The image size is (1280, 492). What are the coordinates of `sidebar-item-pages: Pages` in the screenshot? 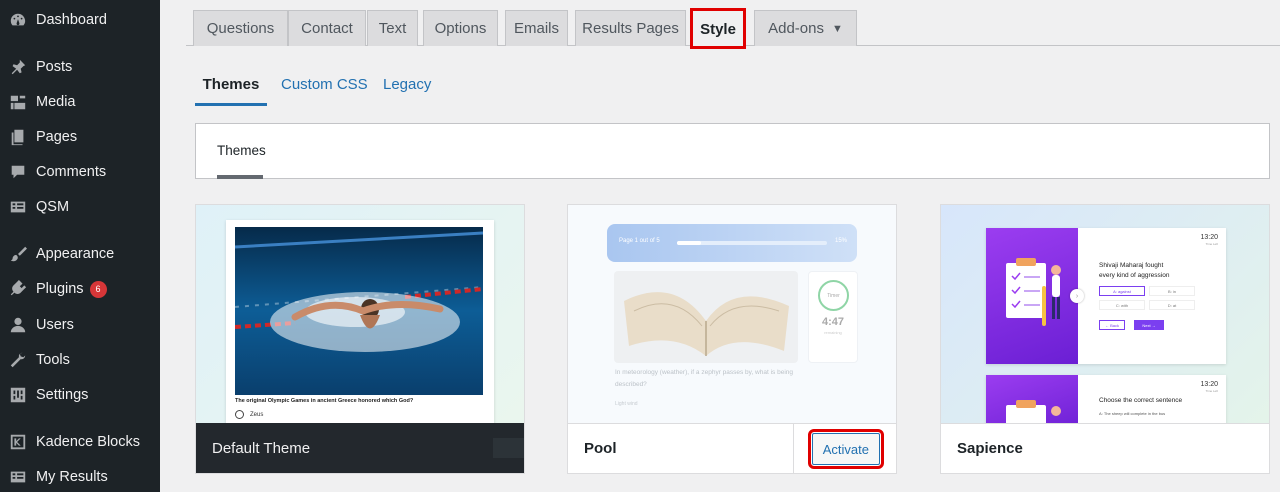 It's located at (80, 137).